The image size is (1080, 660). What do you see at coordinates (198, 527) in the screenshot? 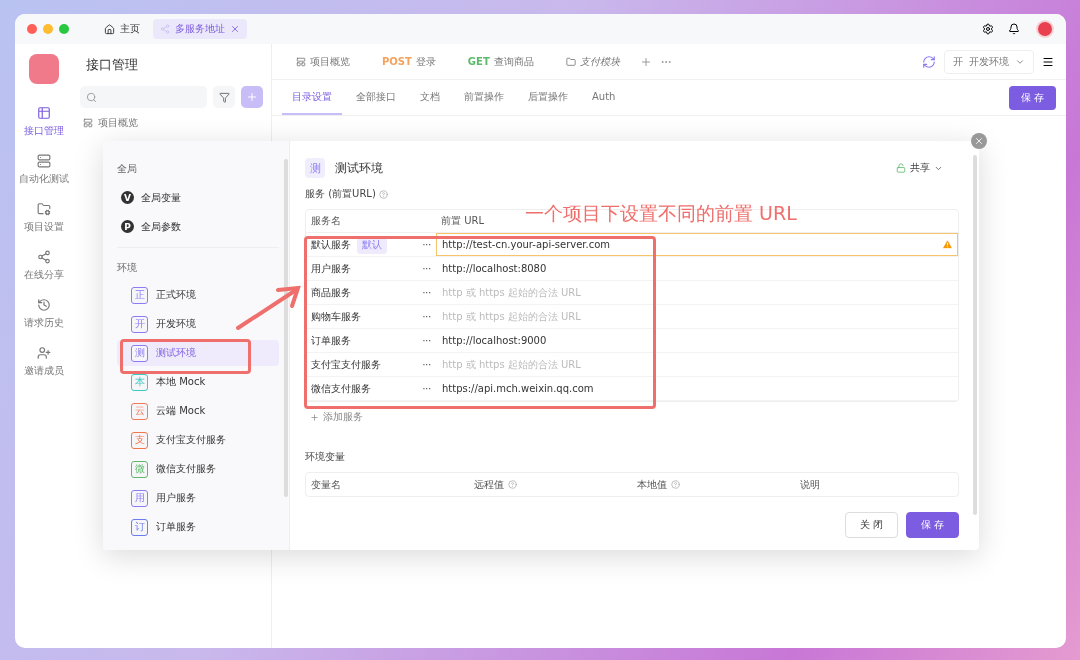
I see `environment-item: 订 订单服务` at bounding box center [198, 527].